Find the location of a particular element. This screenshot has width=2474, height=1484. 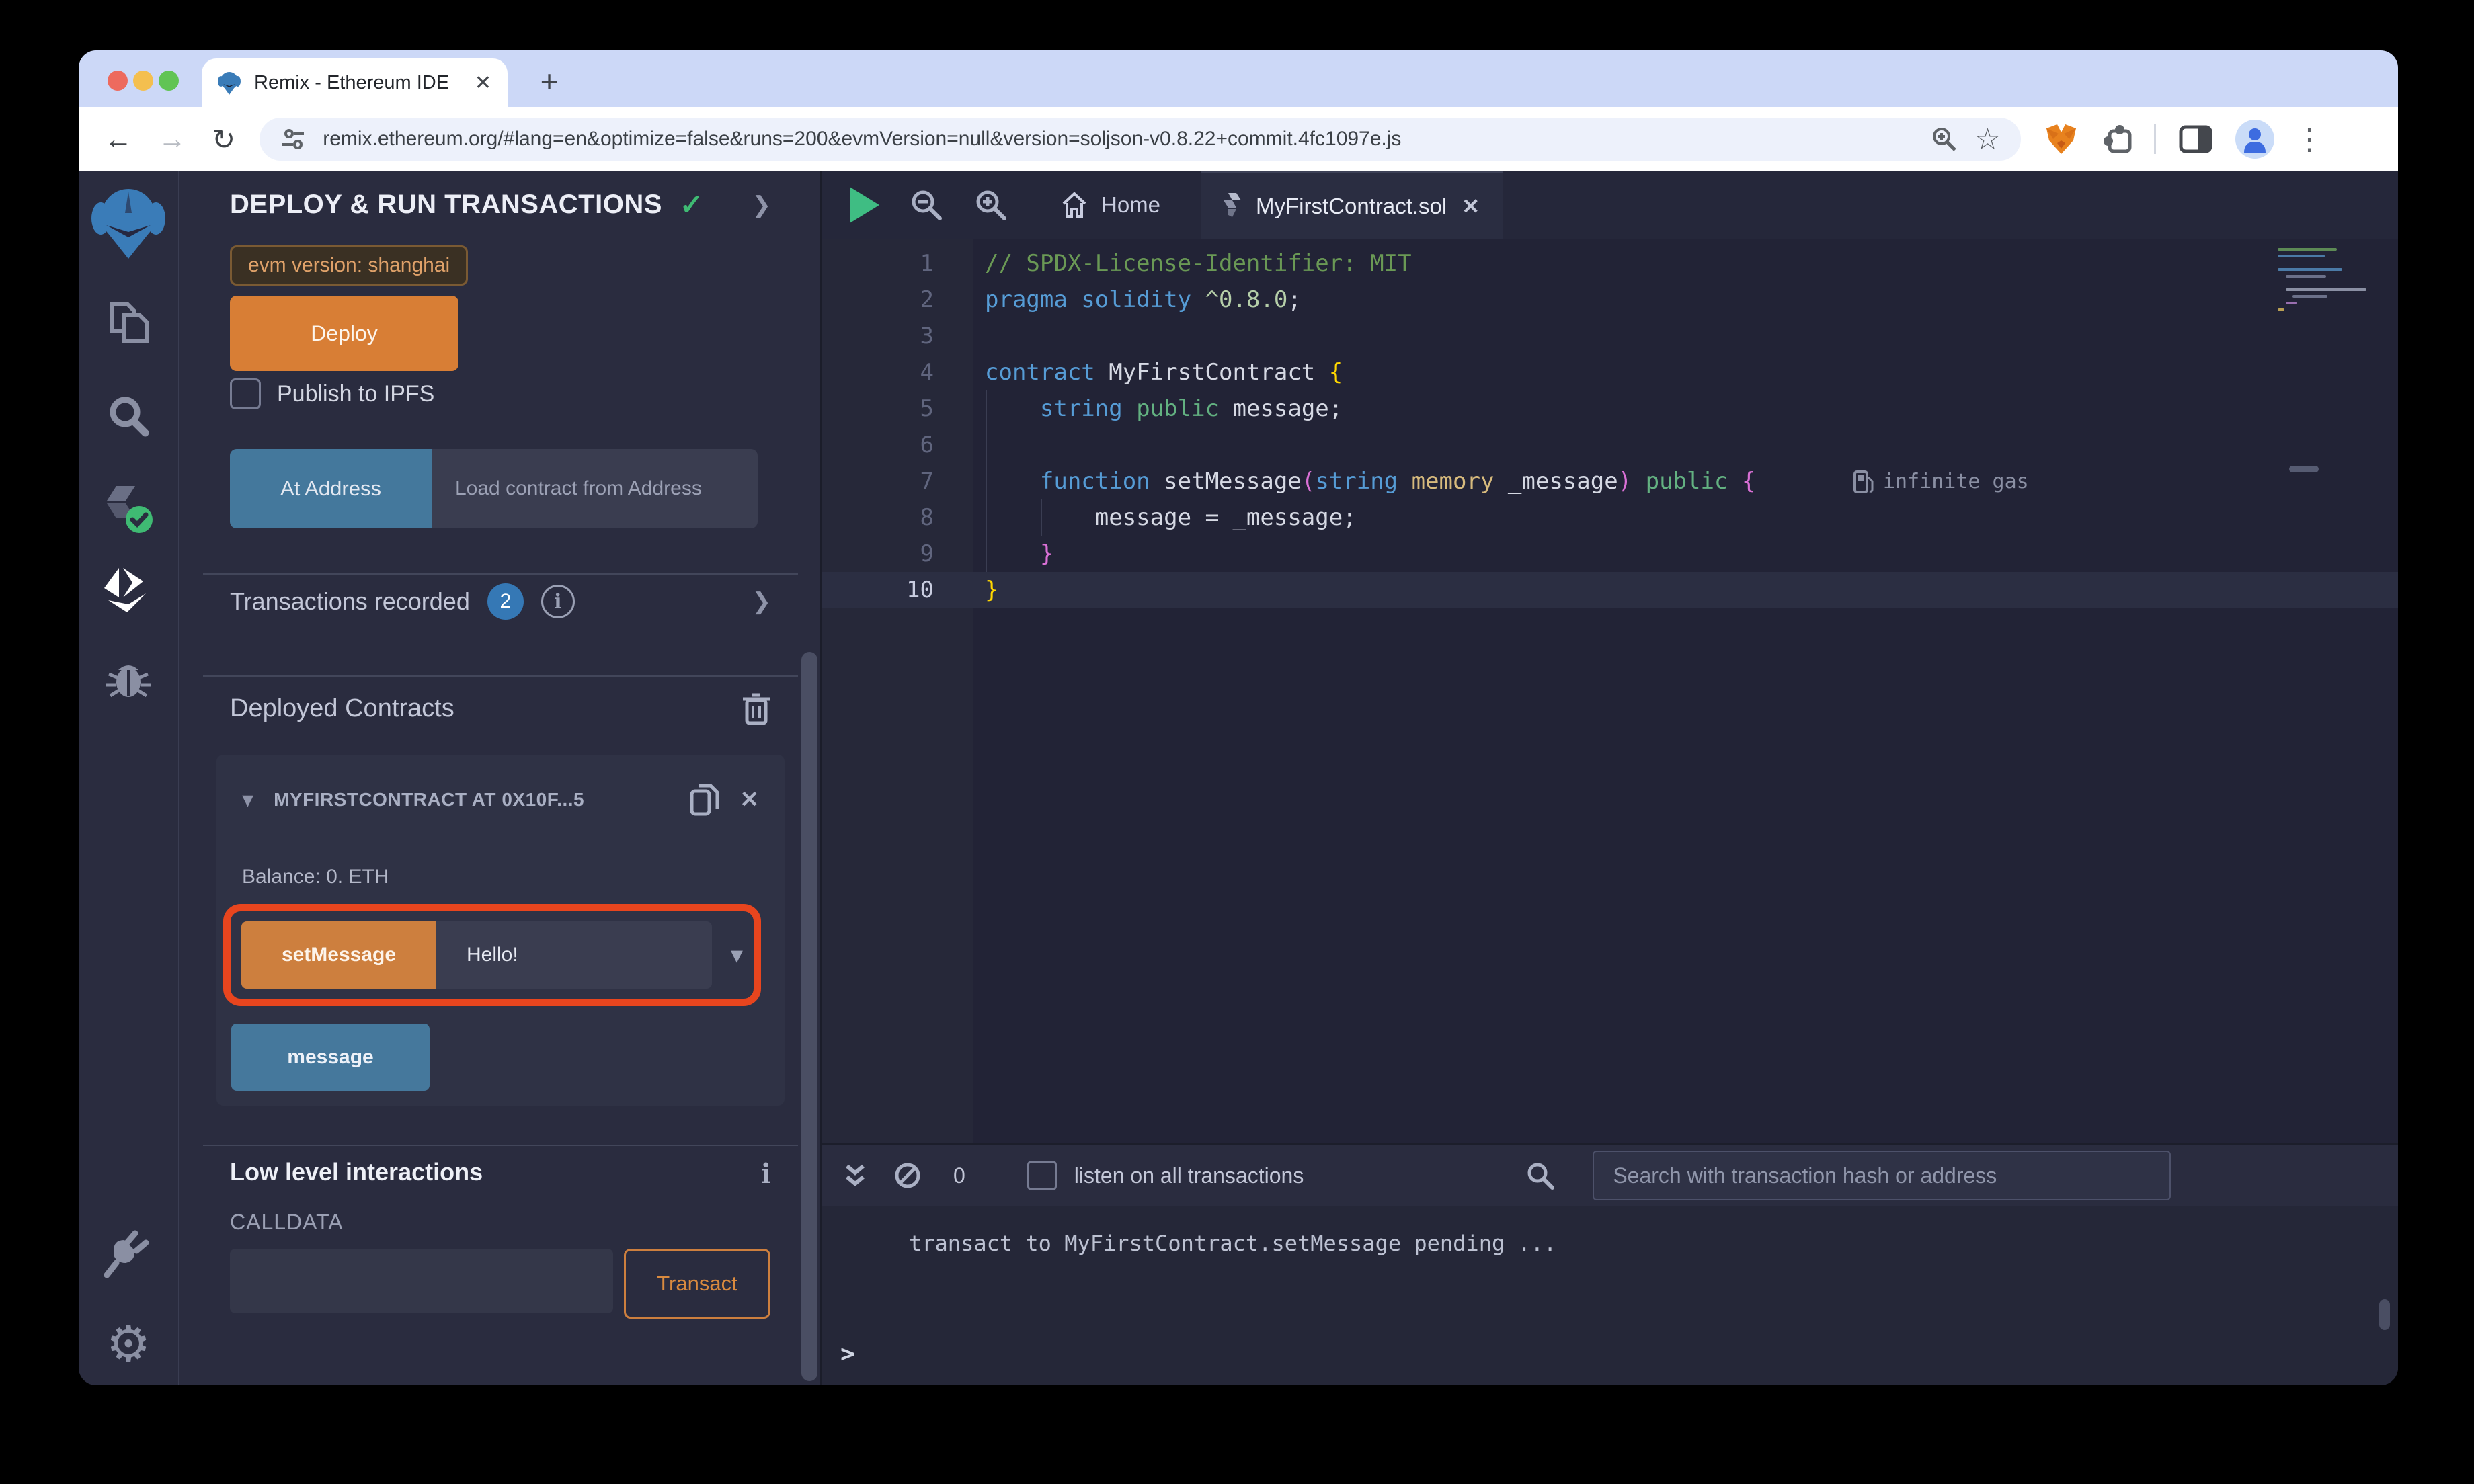

back-icon: ← is located at coordinates (118, 139).